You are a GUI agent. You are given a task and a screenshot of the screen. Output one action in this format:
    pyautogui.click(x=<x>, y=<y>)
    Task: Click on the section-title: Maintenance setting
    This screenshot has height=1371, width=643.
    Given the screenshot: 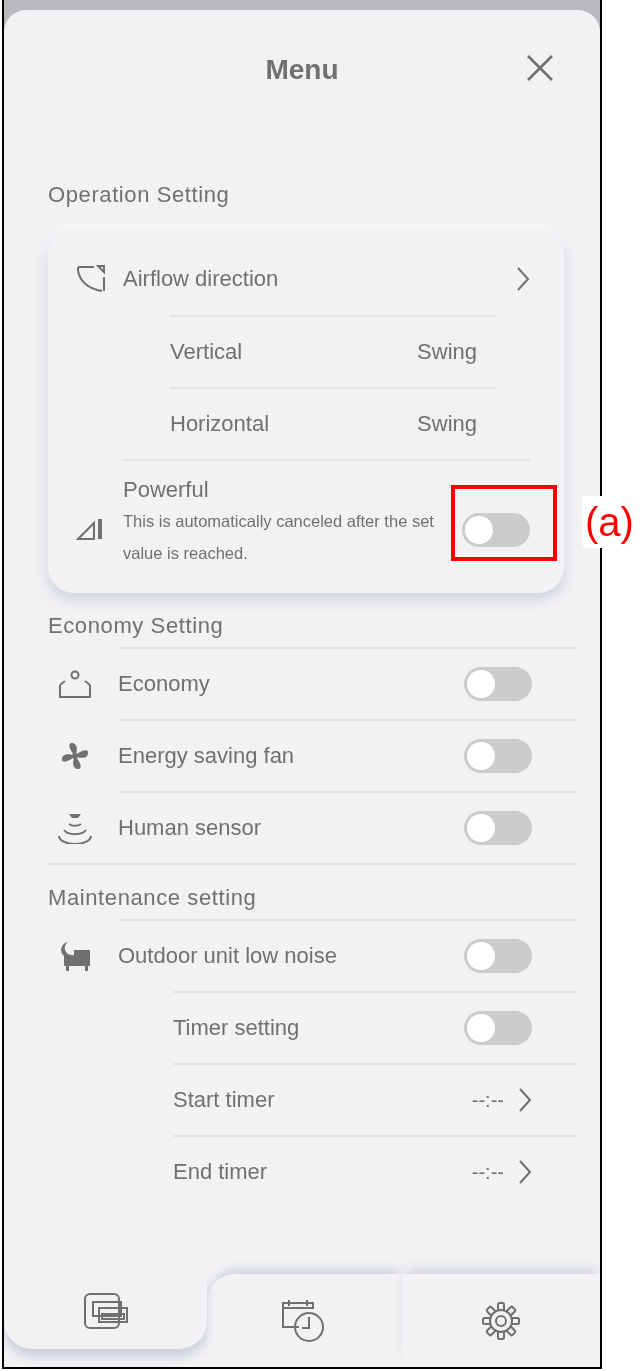 What is the action you would take?
    pyautogui.click(x=152, y=898)
    